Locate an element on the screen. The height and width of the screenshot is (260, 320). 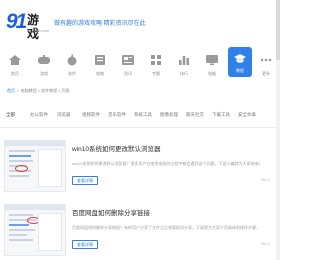
grid-icon is located at coordinates (156, 60).